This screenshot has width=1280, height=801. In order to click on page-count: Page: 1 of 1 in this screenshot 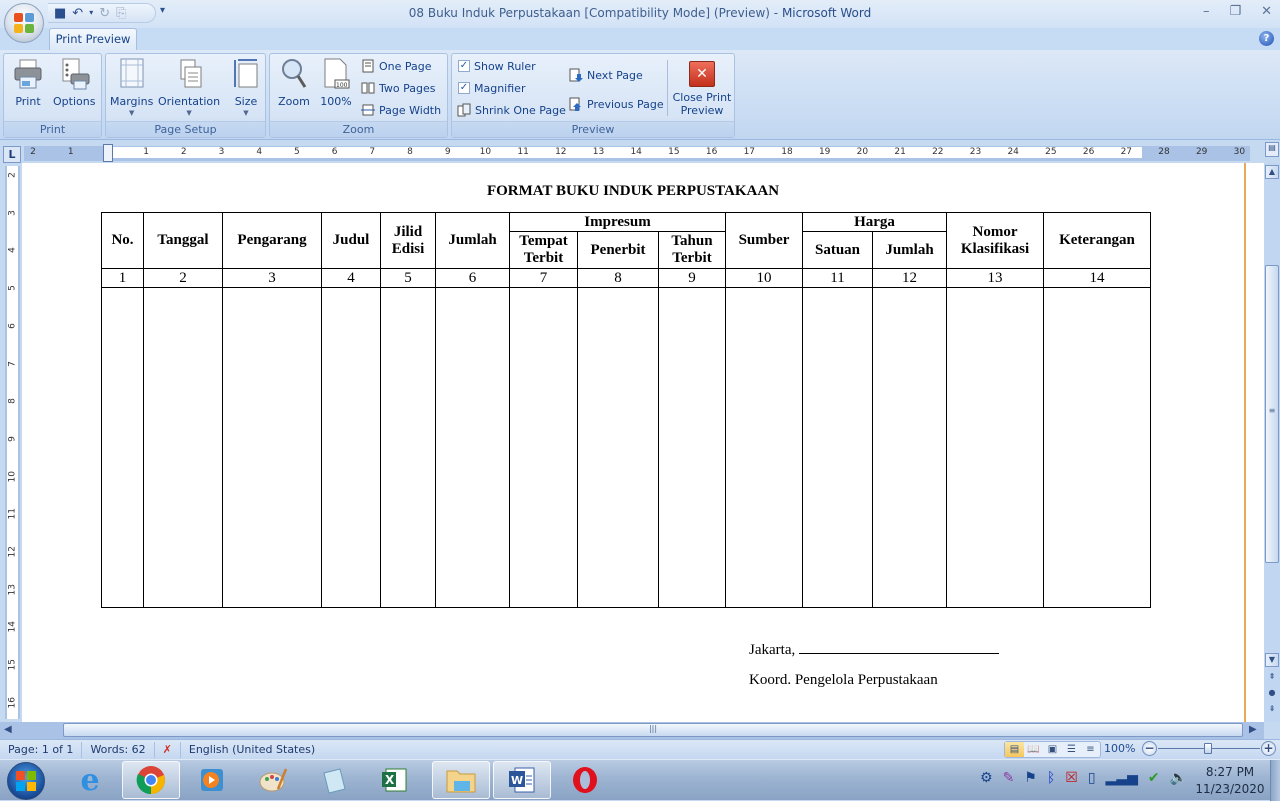, I will do `click(41, 749)`.